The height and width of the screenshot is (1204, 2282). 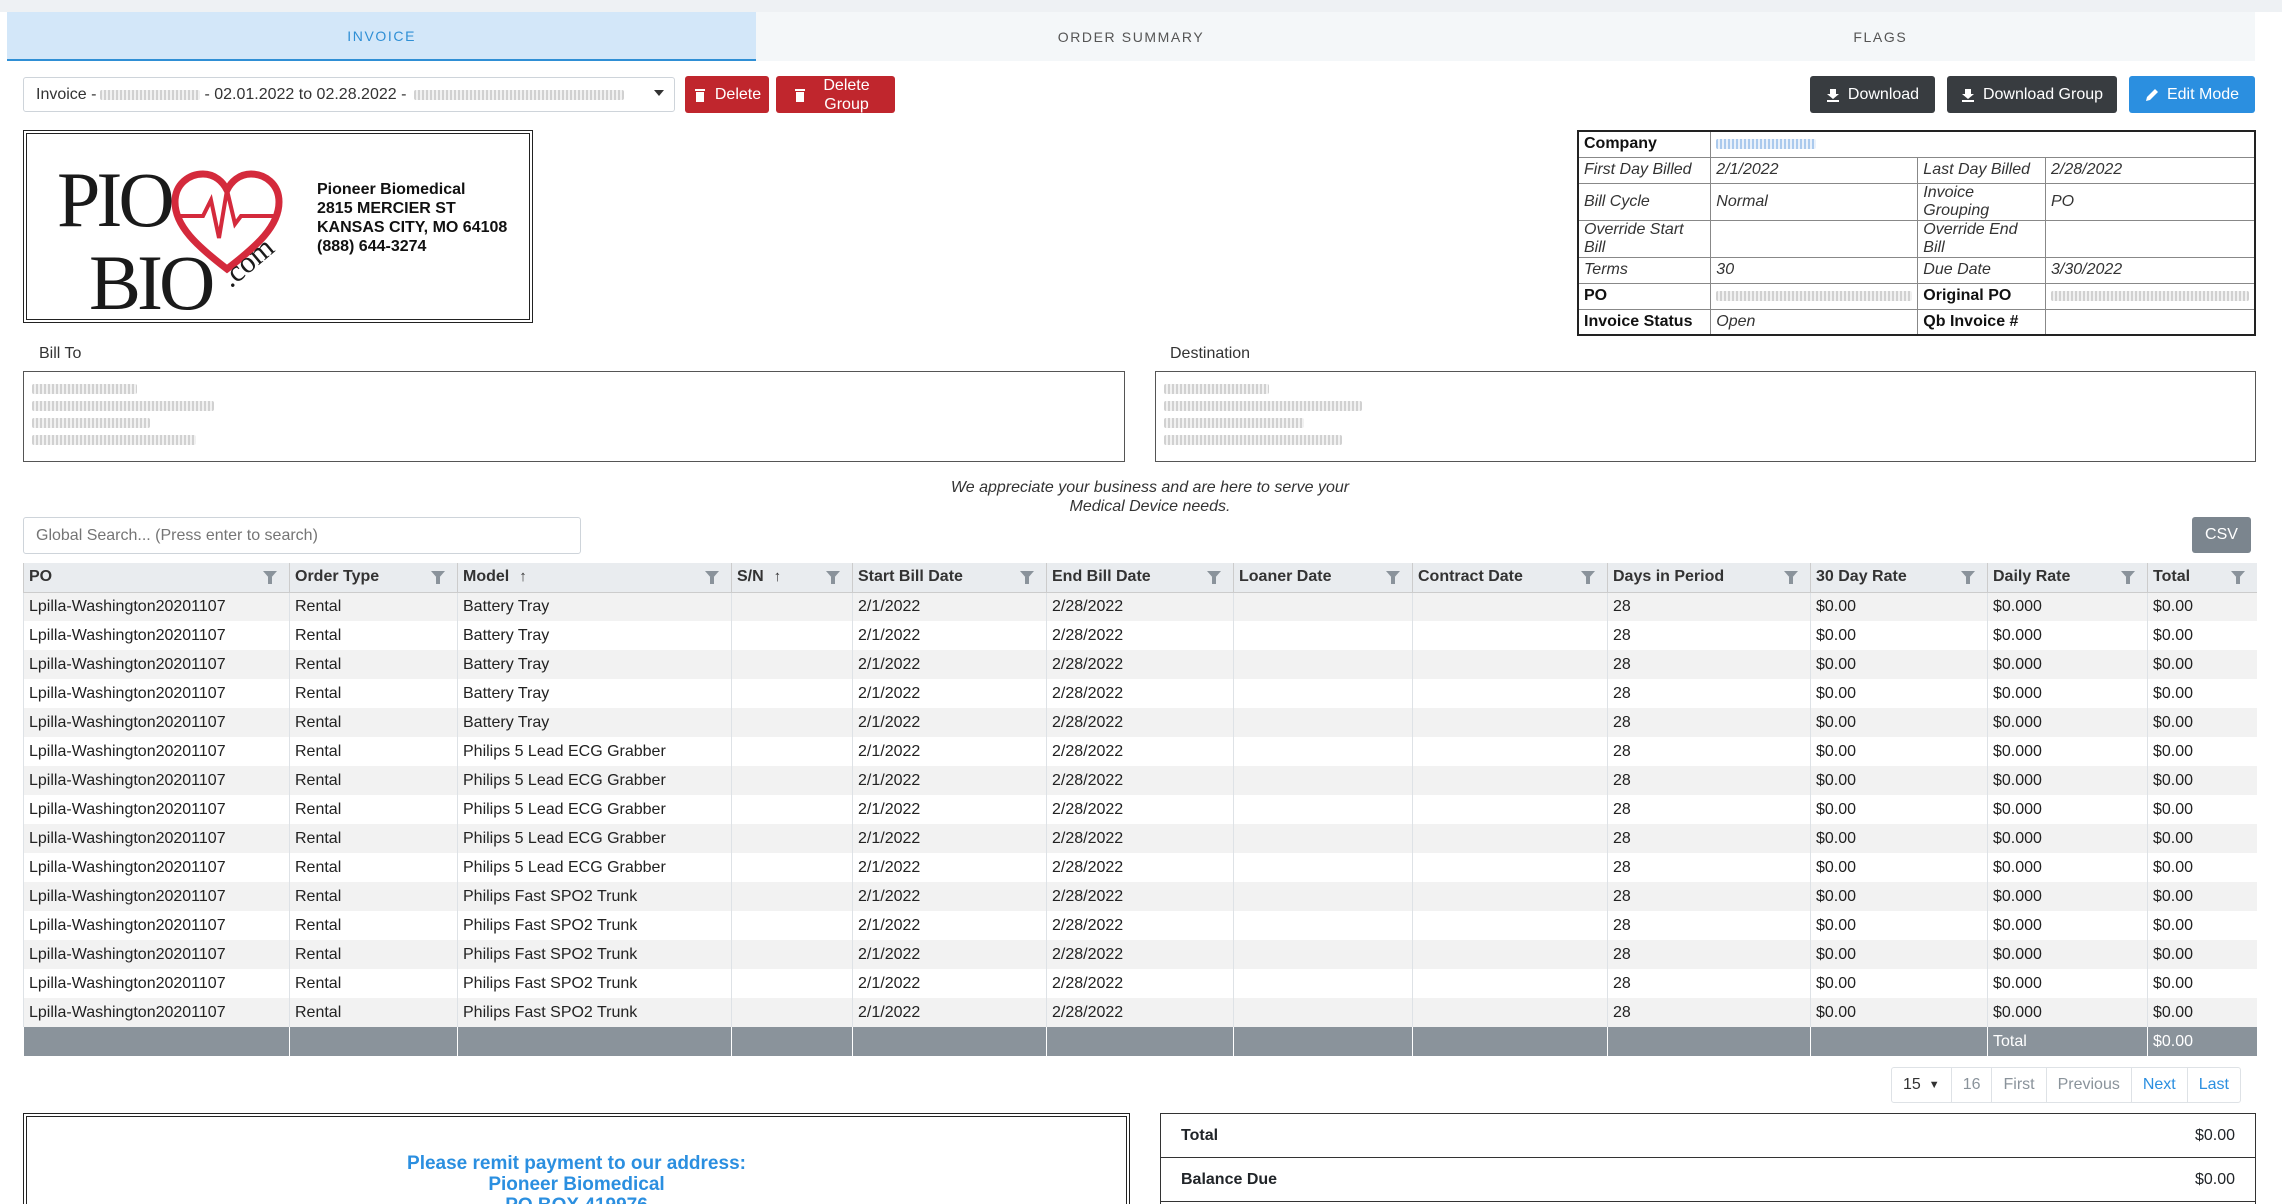 I want to click on column-header: End Bill Date, so click(x=1140, y=578).